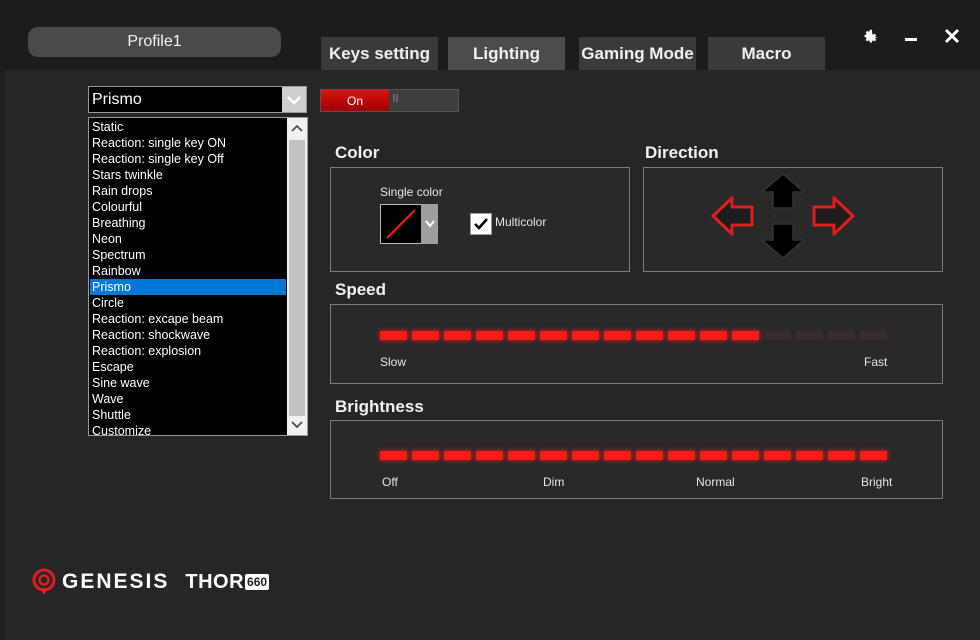 Image resolution: width=980 pixels, height=640 pixels. What do you see at coordinates (188, 351) in the screenshot?
I see `list-item: Reaction: explosion` at bounding box center [188, 351].